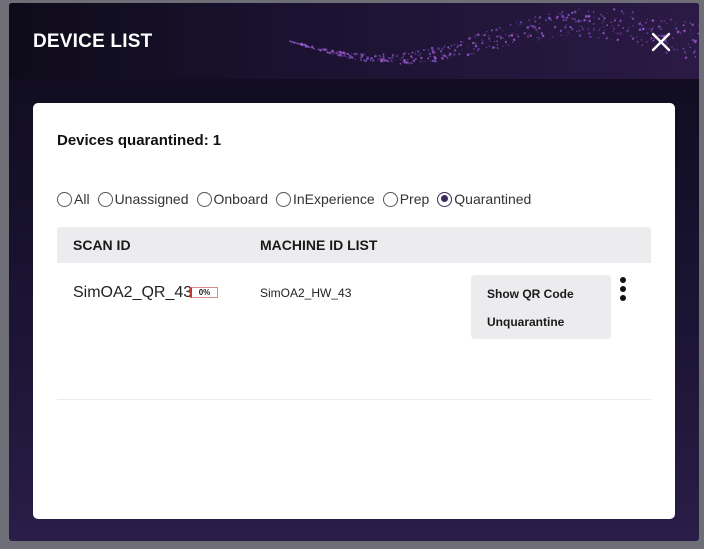  I want to click on filter-onboard: Onboard, so click(232, 199).